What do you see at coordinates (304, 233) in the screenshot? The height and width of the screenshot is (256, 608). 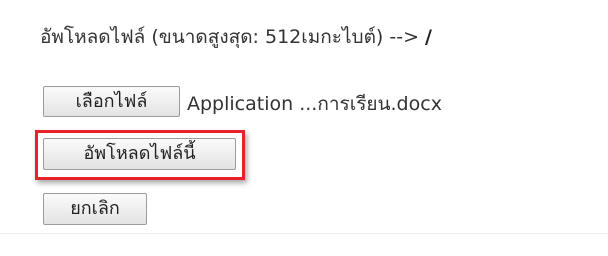 I see `divider` at bounding box center [304, 233].